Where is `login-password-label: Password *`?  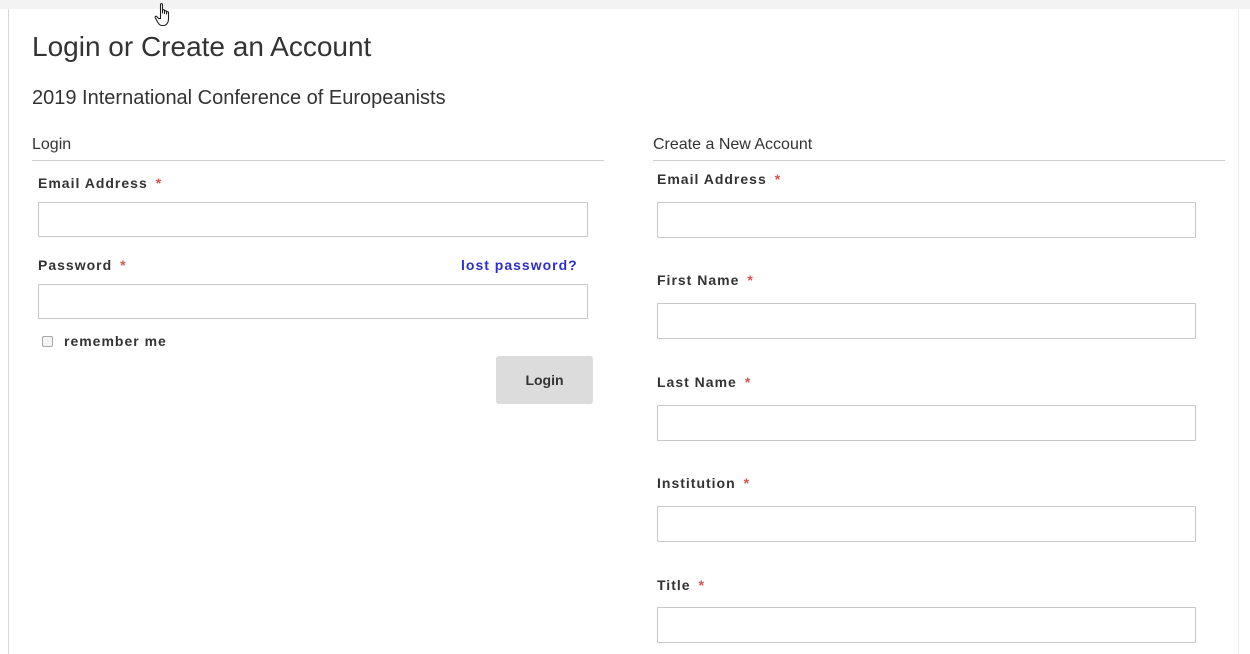
login-password-label: Password * is located at coordinates (82, 265).